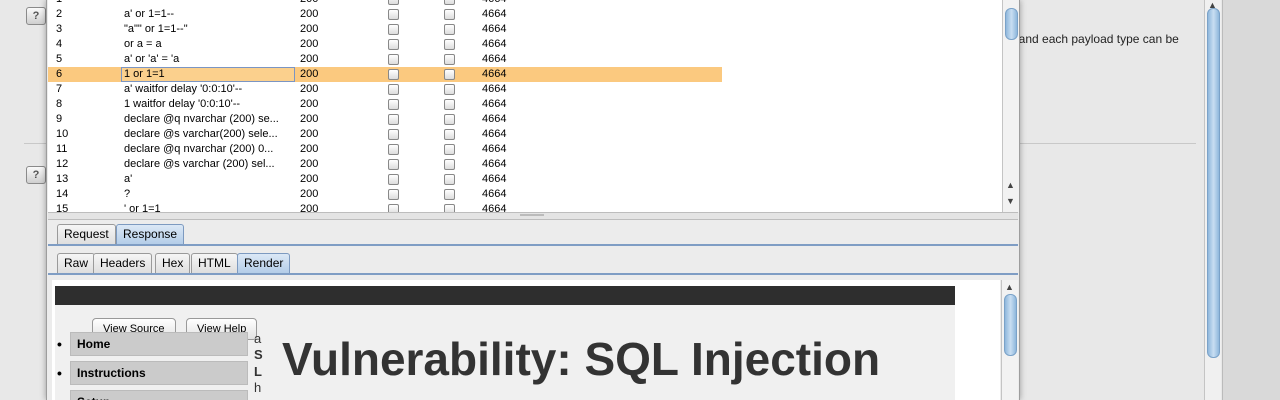 The image size is (1280, 400). Describe the element at coordinates (385, 14) in the screenshot. I see `table-row: 2 a' or 1=1-- 200 4664` at that location.